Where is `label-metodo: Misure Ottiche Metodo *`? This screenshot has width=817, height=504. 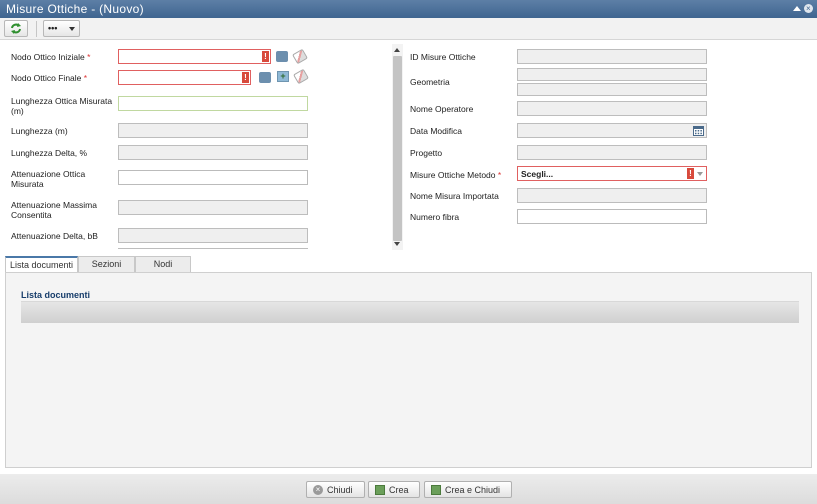
label-metodo: Misure Ottiche Metodo * is located at coordinates (456, 175).